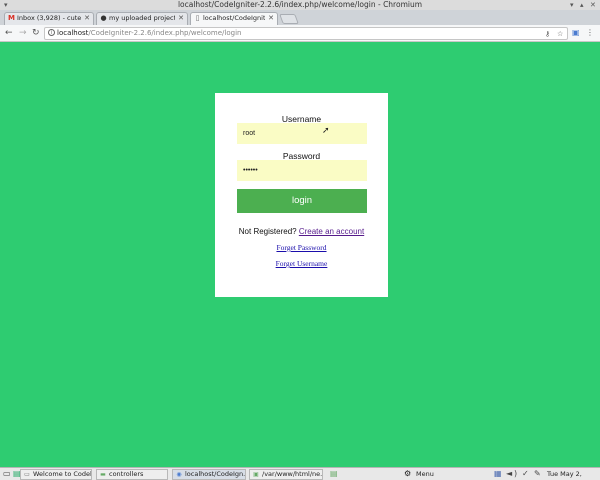  Describe the element at coordinates (425, 474) in the screenshot. I see `menu-label: Menu` at that location.